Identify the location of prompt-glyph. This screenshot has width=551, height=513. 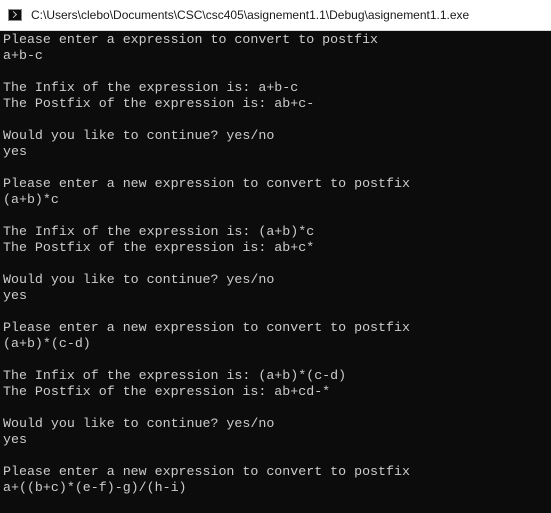
(13, 14).